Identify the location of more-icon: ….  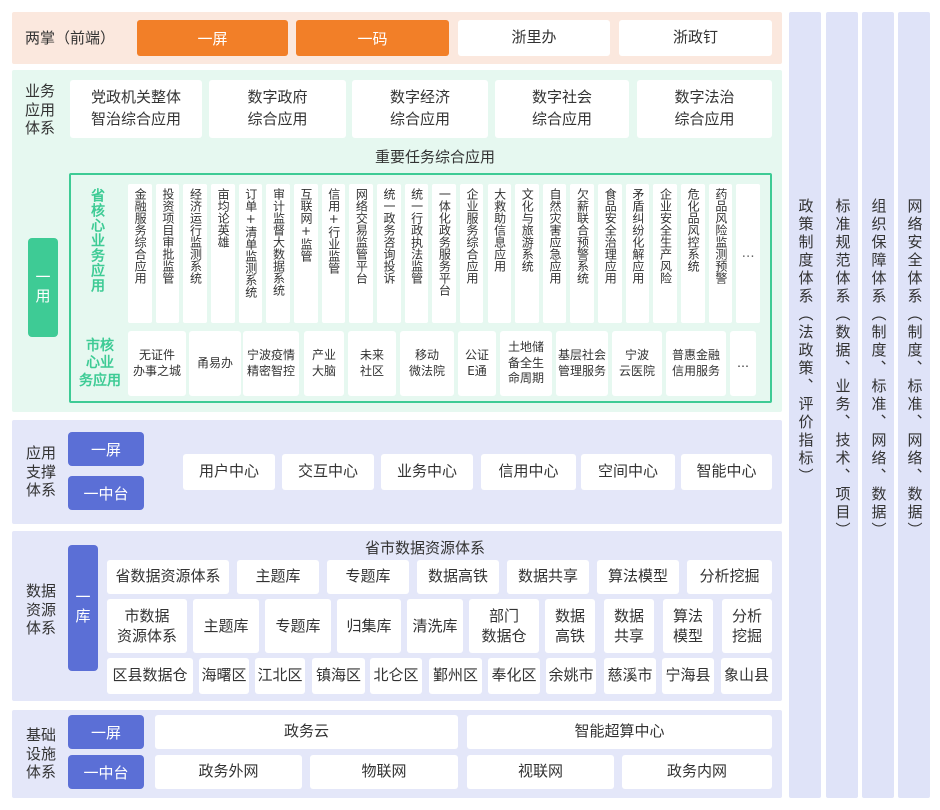
(748, 253).